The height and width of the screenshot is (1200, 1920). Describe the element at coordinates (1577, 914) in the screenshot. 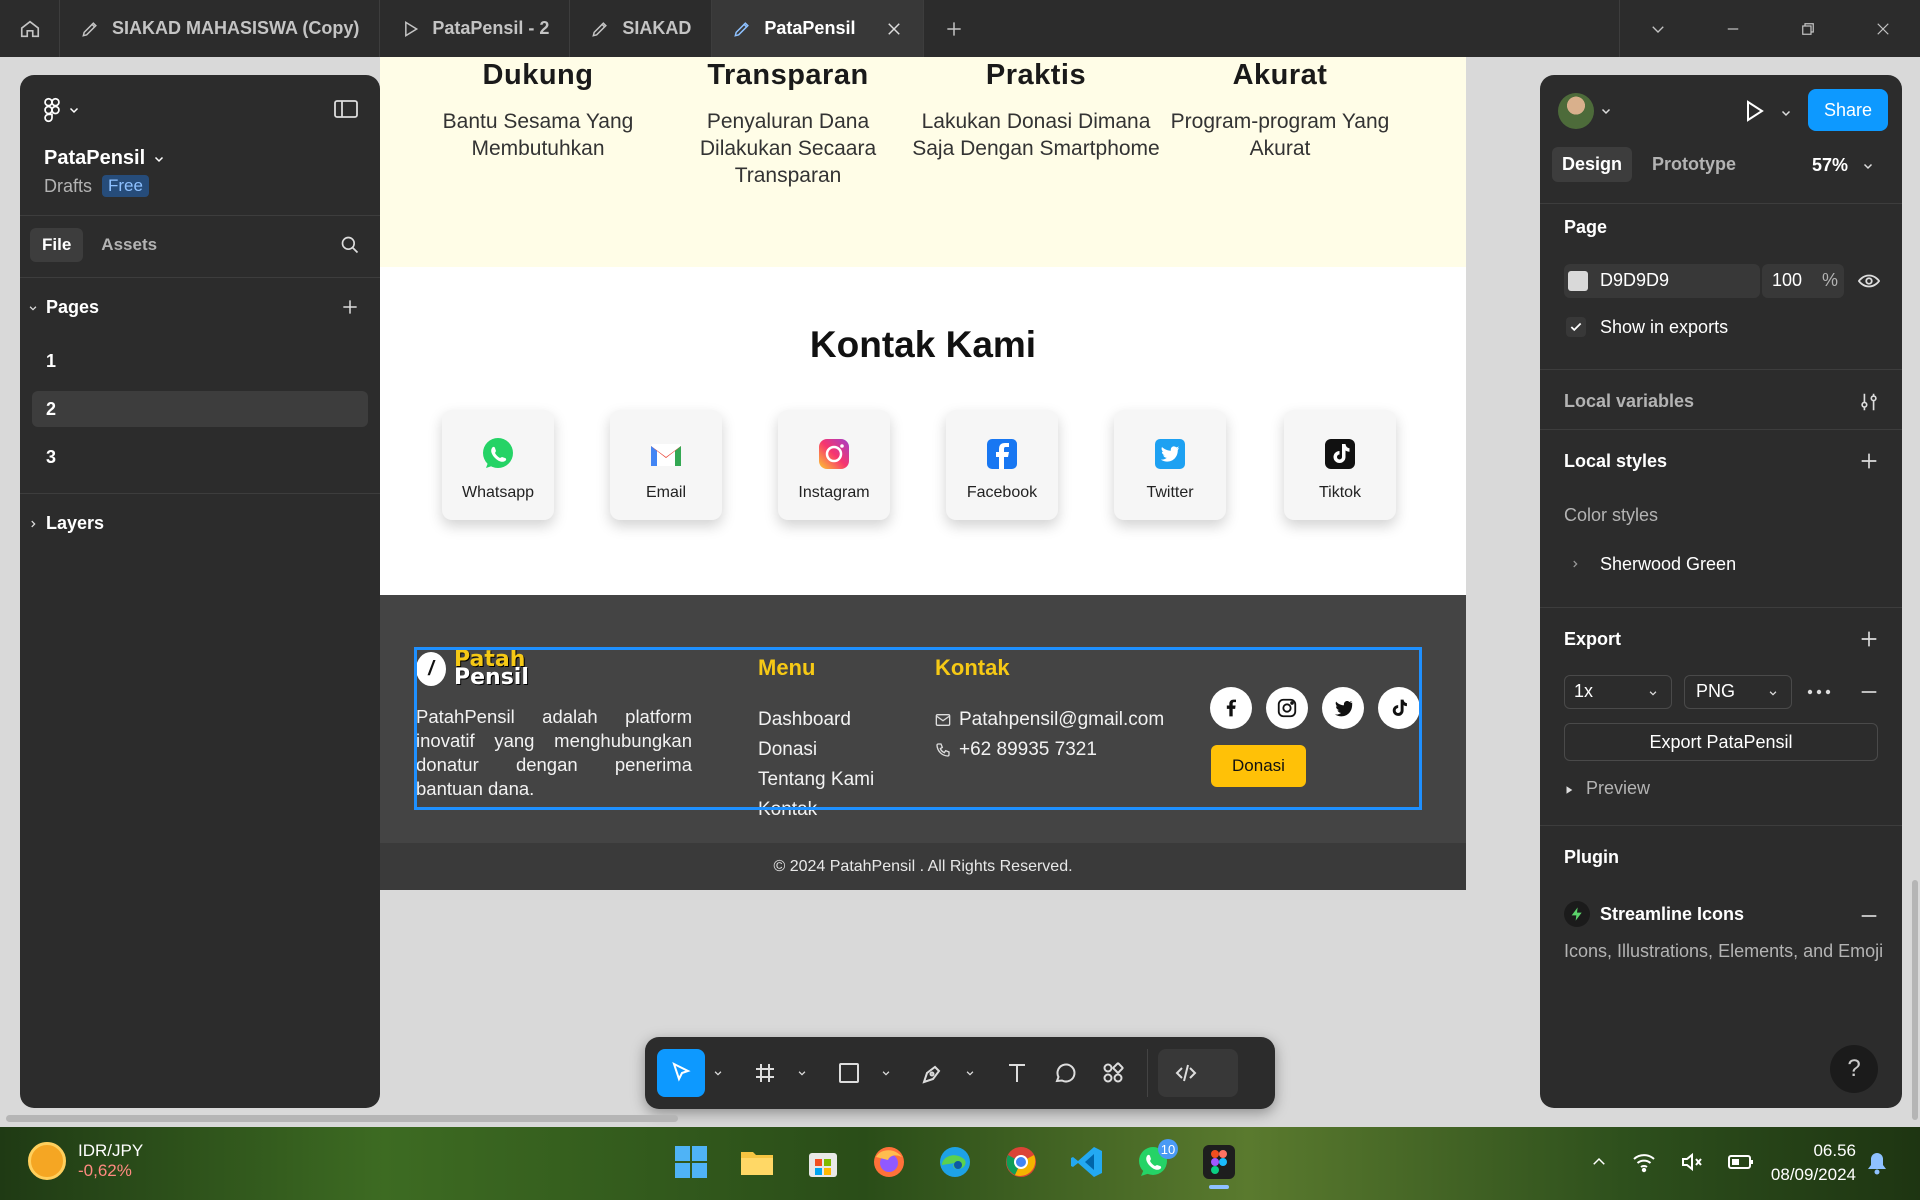

I see `streamline-icon` at that location.